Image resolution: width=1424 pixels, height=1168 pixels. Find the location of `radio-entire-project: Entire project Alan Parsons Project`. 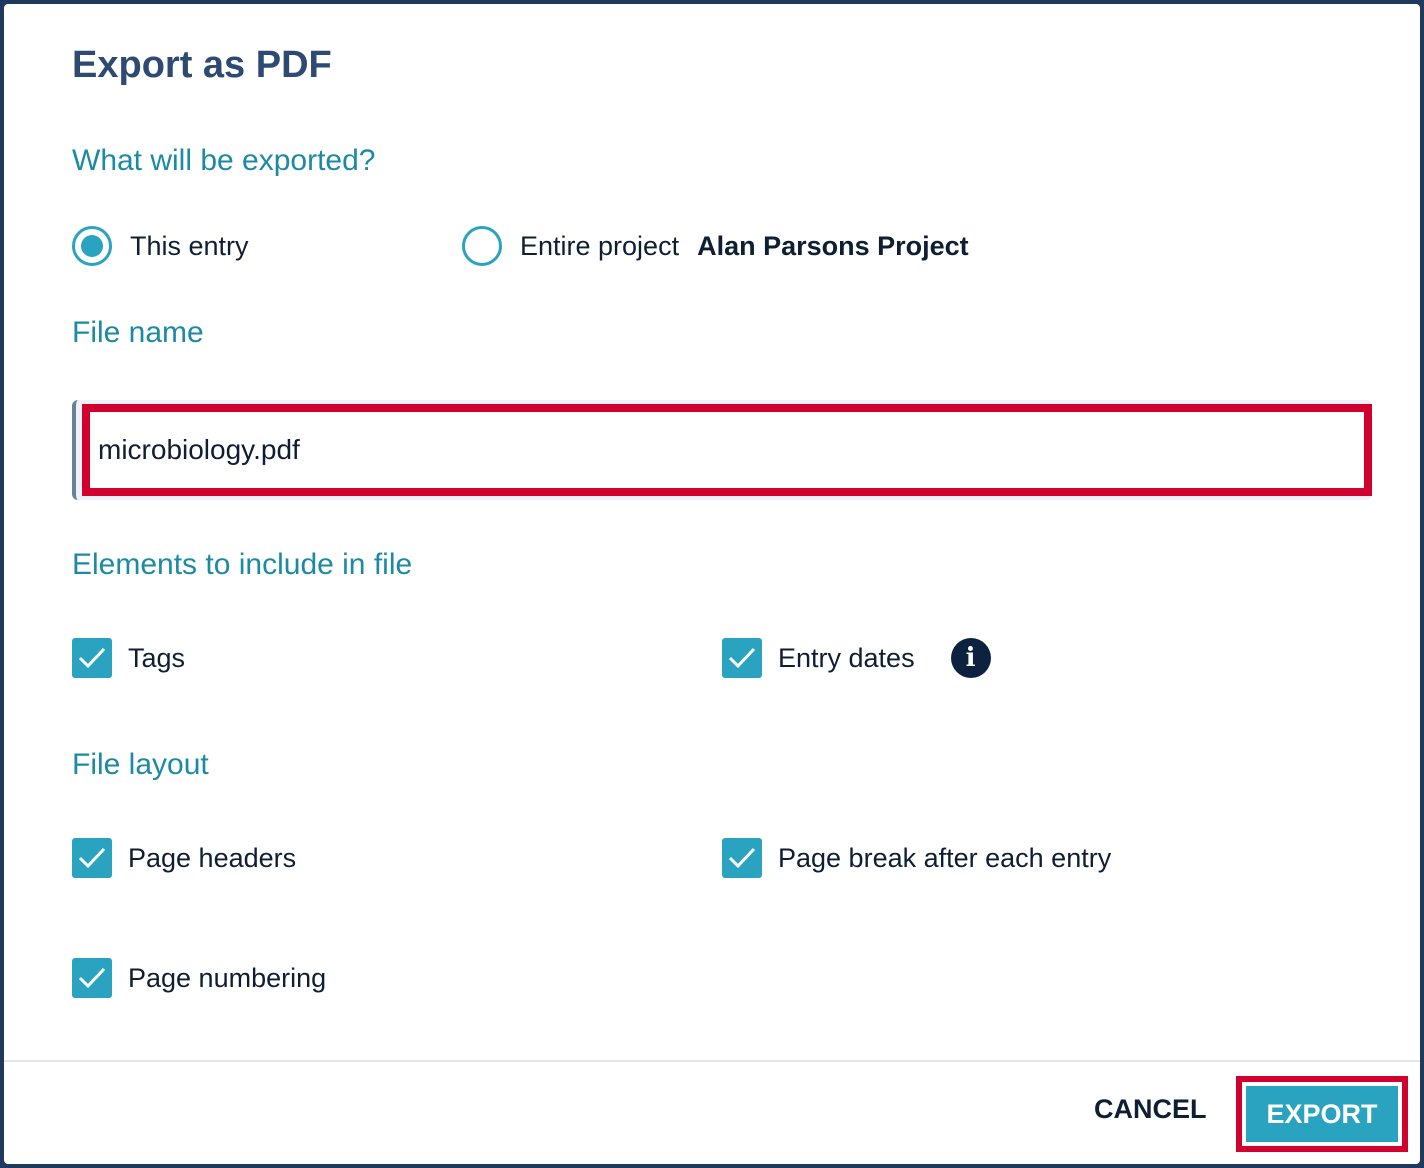

radio-entire-project: Entire project Alan Parsons Project is located at coordinates (715, 246).